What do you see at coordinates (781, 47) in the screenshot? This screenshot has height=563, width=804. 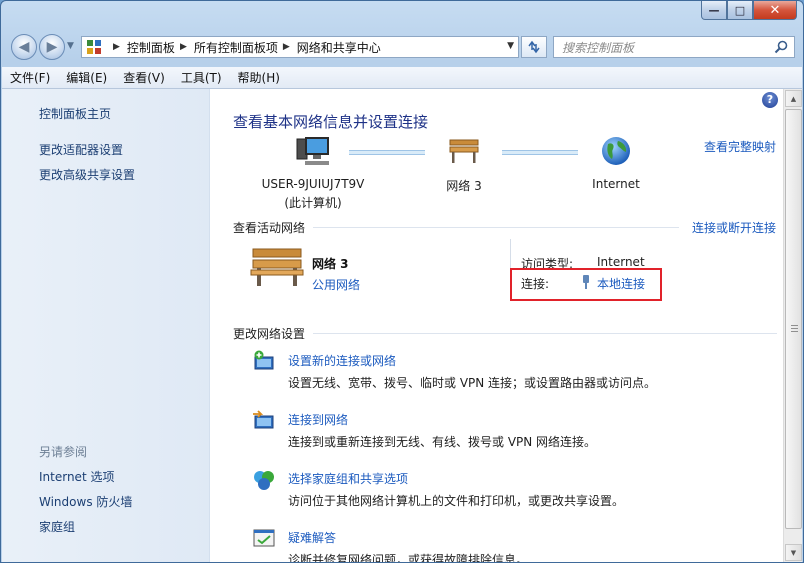 I see `search-icon` at bounding box center [781, 47].